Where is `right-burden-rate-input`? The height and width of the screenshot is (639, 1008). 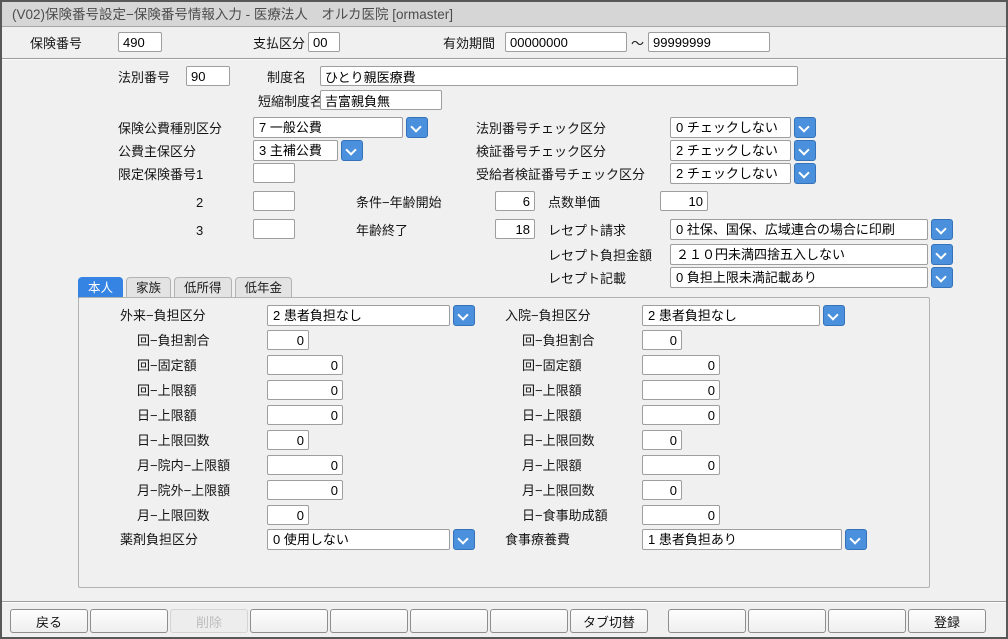 right-burden-rate-input is located at coordinates (662, 340).